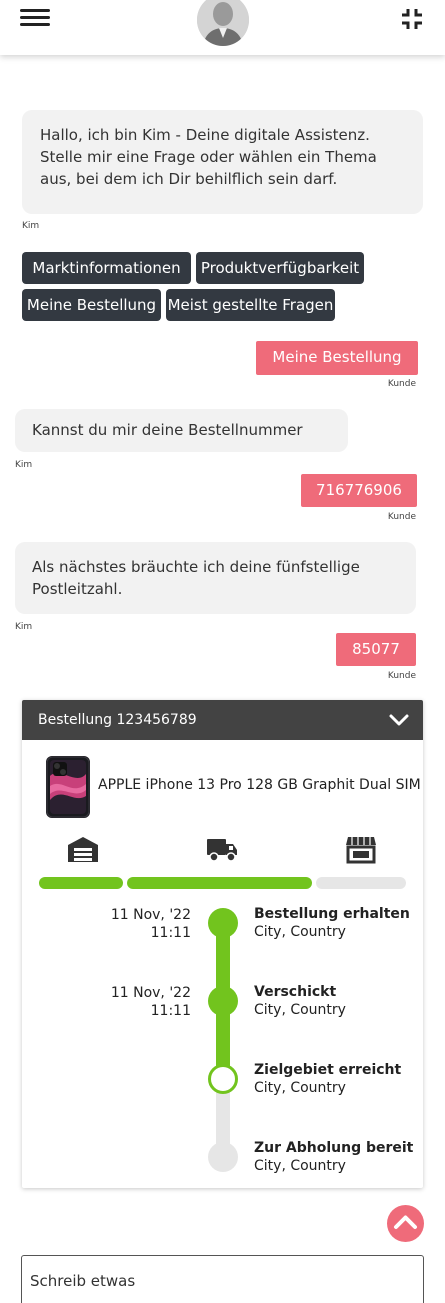 Image resolution: width=445 pixels, height=1303 pixels. Describe the element at coordinates (300, 1166) in the screenshot. I see `event-4-location: City, Country` at that location.